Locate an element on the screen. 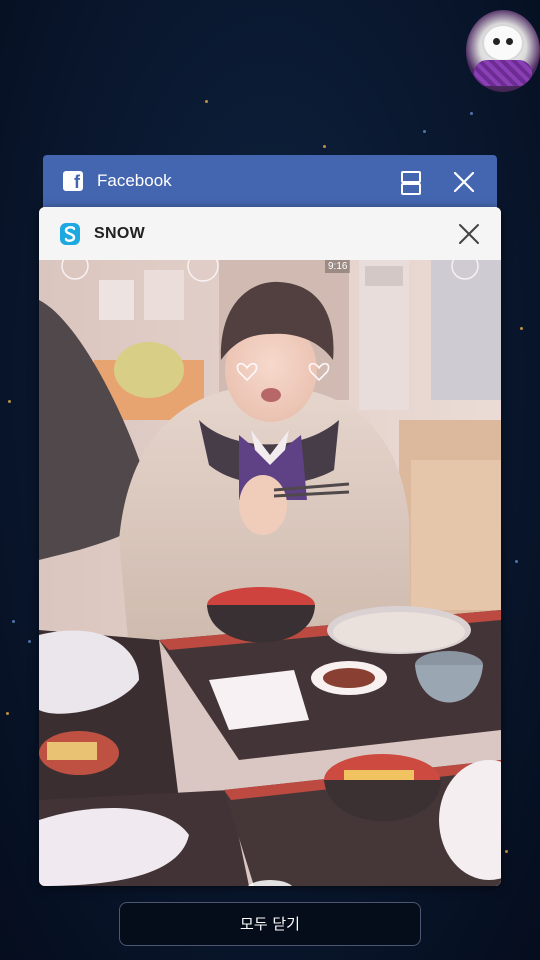  facebook-recent-card: f Facebook is located at coordinates (270, 182).